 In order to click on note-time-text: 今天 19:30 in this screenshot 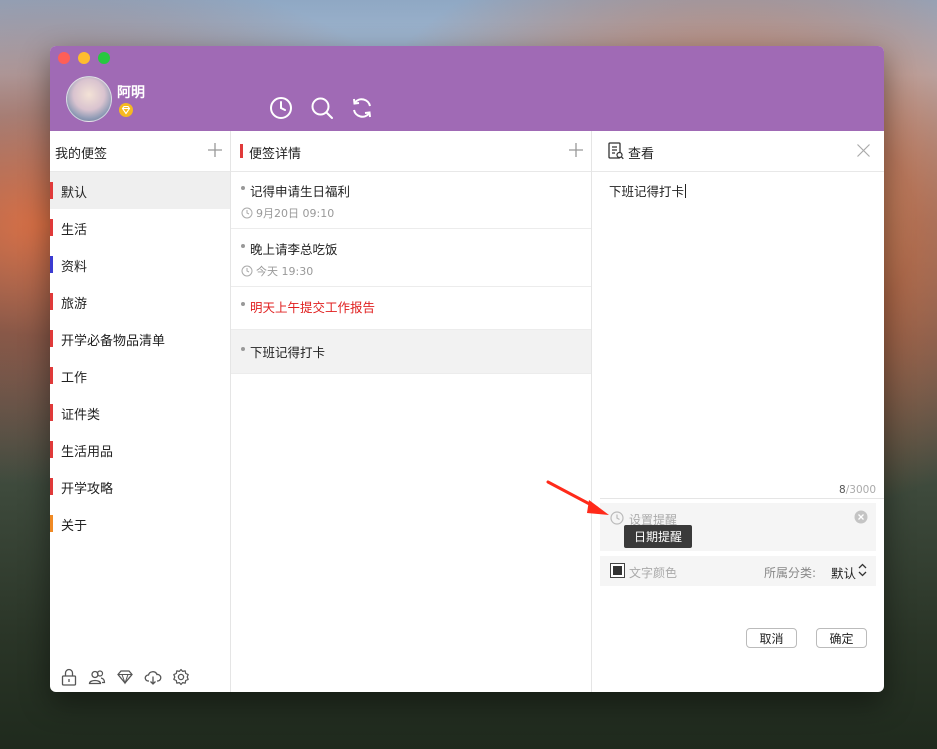, I will do `click(285, 271)`.